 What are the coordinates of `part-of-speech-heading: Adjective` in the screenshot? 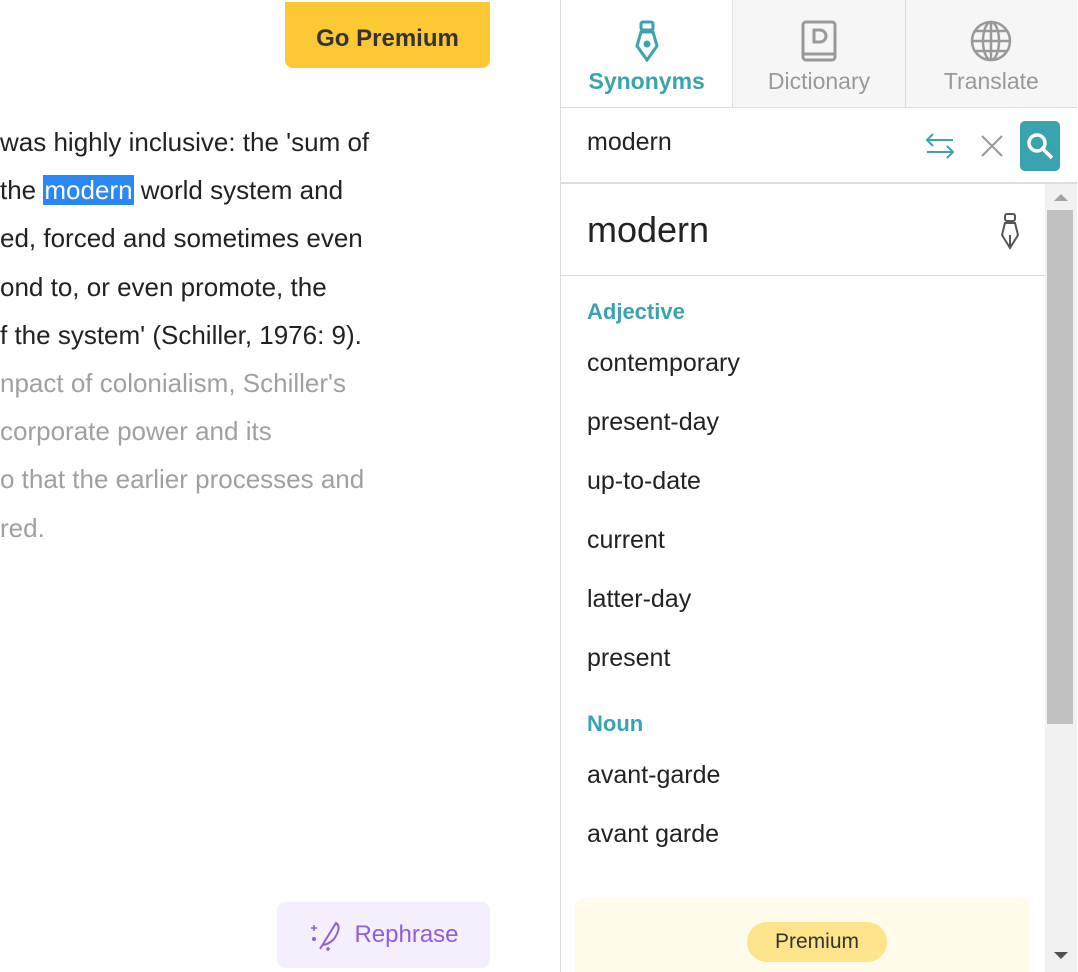 It's located at (636, 311).